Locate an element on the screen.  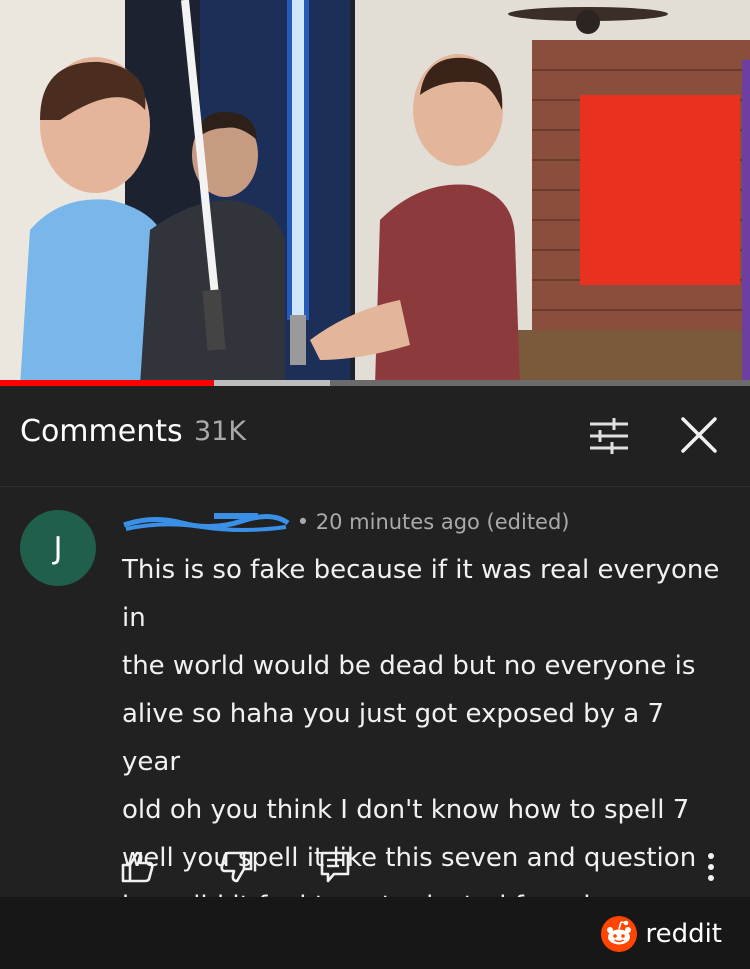
commenter-avatar: J is located at coordinates (58, 548).